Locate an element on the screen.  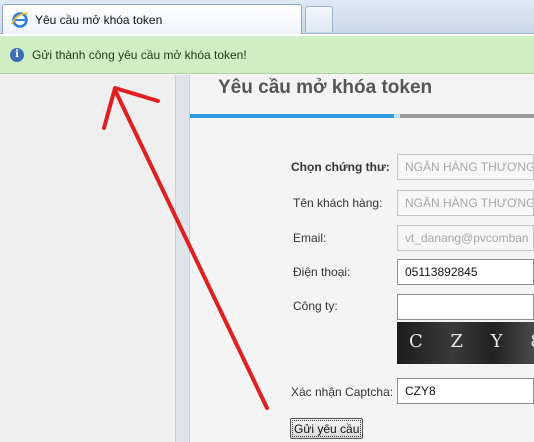
customer-name-label: Tên khách hàng: is located at coordinates (338, 203).